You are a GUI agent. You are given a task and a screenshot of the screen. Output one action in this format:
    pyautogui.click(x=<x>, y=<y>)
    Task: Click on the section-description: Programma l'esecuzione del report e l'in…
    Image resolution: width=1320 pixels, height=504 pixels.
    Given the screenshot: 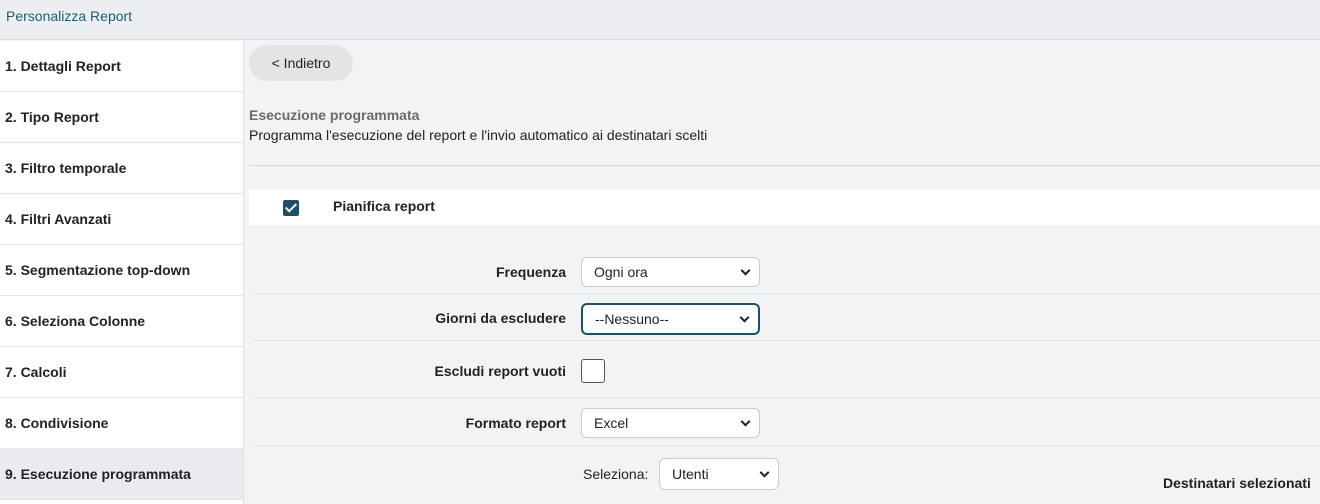 What is the action you would take?
    pyautogui.click(x=478, y=135)
    